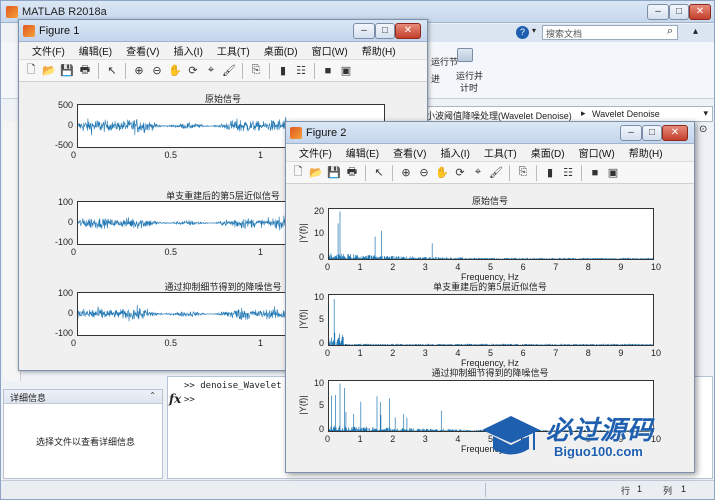 This screenshot has height=500, width=715. What do you see at coordinates (534, 30) in the screenshot?
I see `help-dropdown-icon: ▾` at bounding box center [534, 30].